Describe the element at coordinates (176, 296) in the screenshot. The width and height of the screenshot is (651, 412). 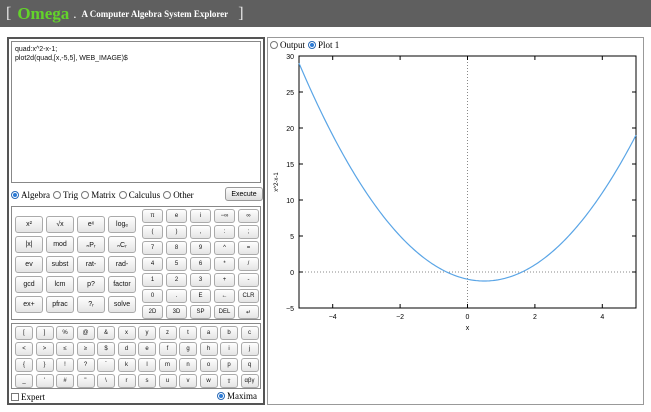
I see `keypad-button: .` at that location.